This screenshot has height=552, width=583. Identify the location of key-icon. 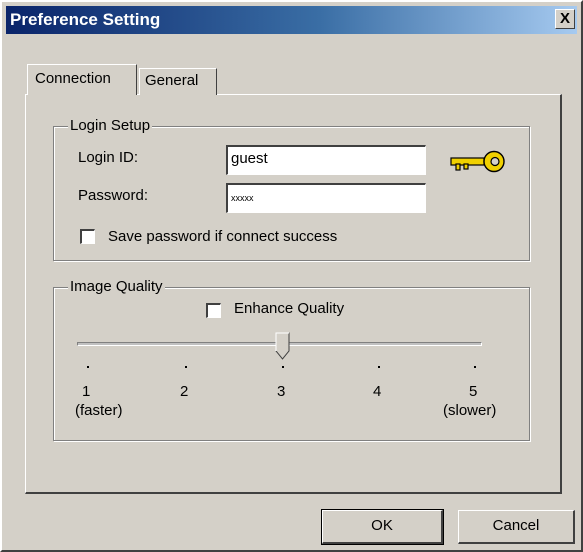
(478, 162).